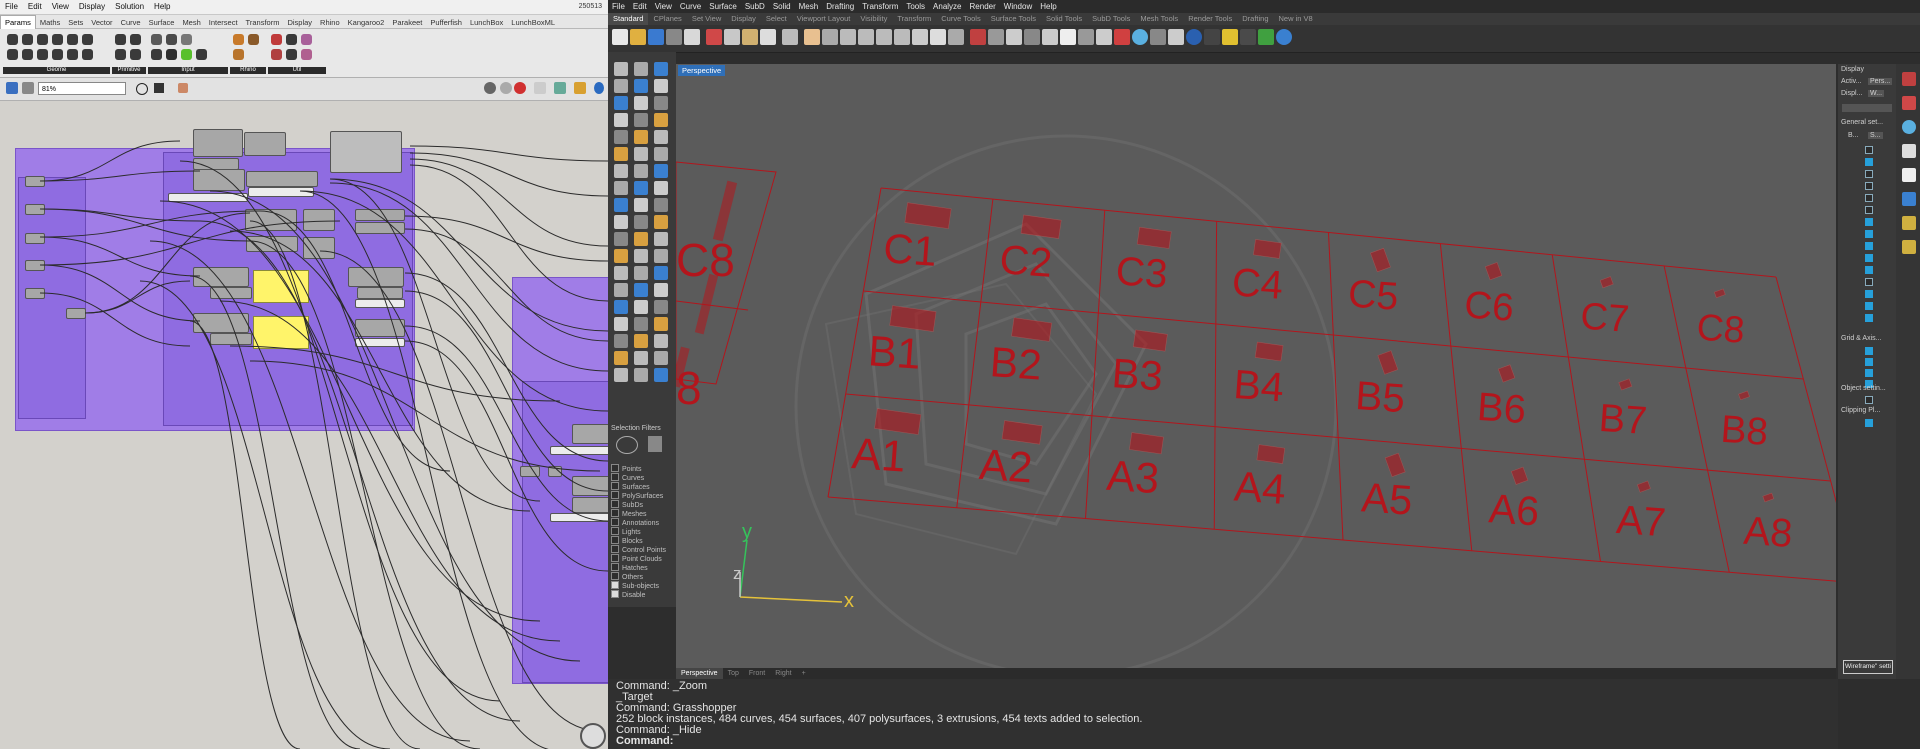 The height and width of the screenshot is (749, 1920). I want to click on panel-icon, so click(156, 39).